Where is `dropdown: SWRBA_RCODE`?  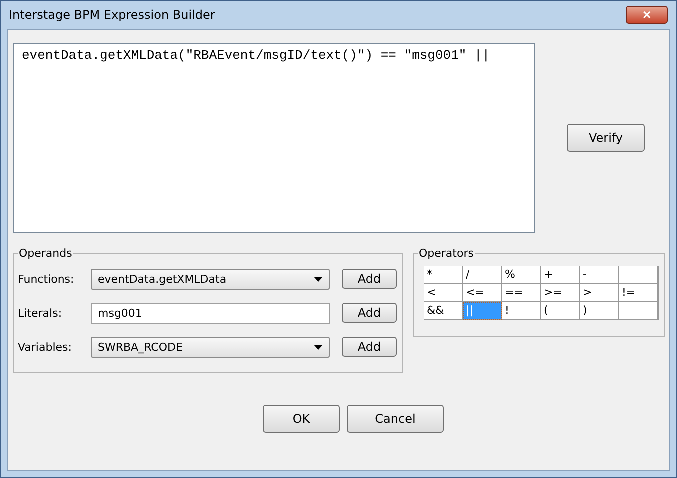 dropdown: SWRBA_RCODE is located at coordinates (210, 347).